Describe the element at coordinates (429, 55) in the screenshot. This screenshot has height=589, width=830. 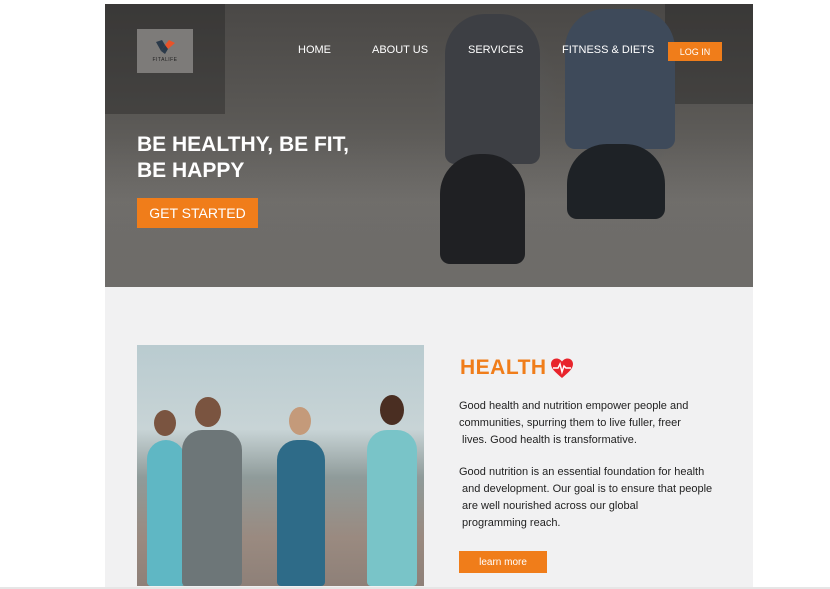
I see `main-nav: HOME ABOUT US SERVICES FITNESS & DIETS` at that location.